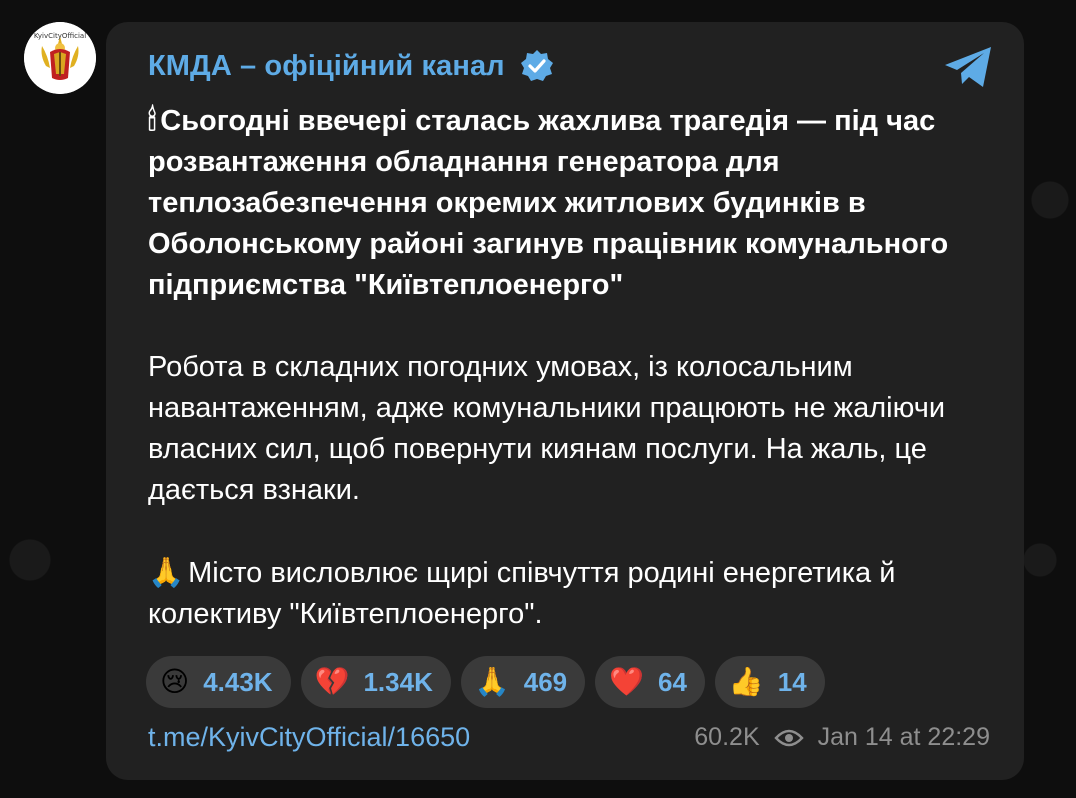  I want to click on channel-avatar: KyivCityOfficial, so click(60, 58).